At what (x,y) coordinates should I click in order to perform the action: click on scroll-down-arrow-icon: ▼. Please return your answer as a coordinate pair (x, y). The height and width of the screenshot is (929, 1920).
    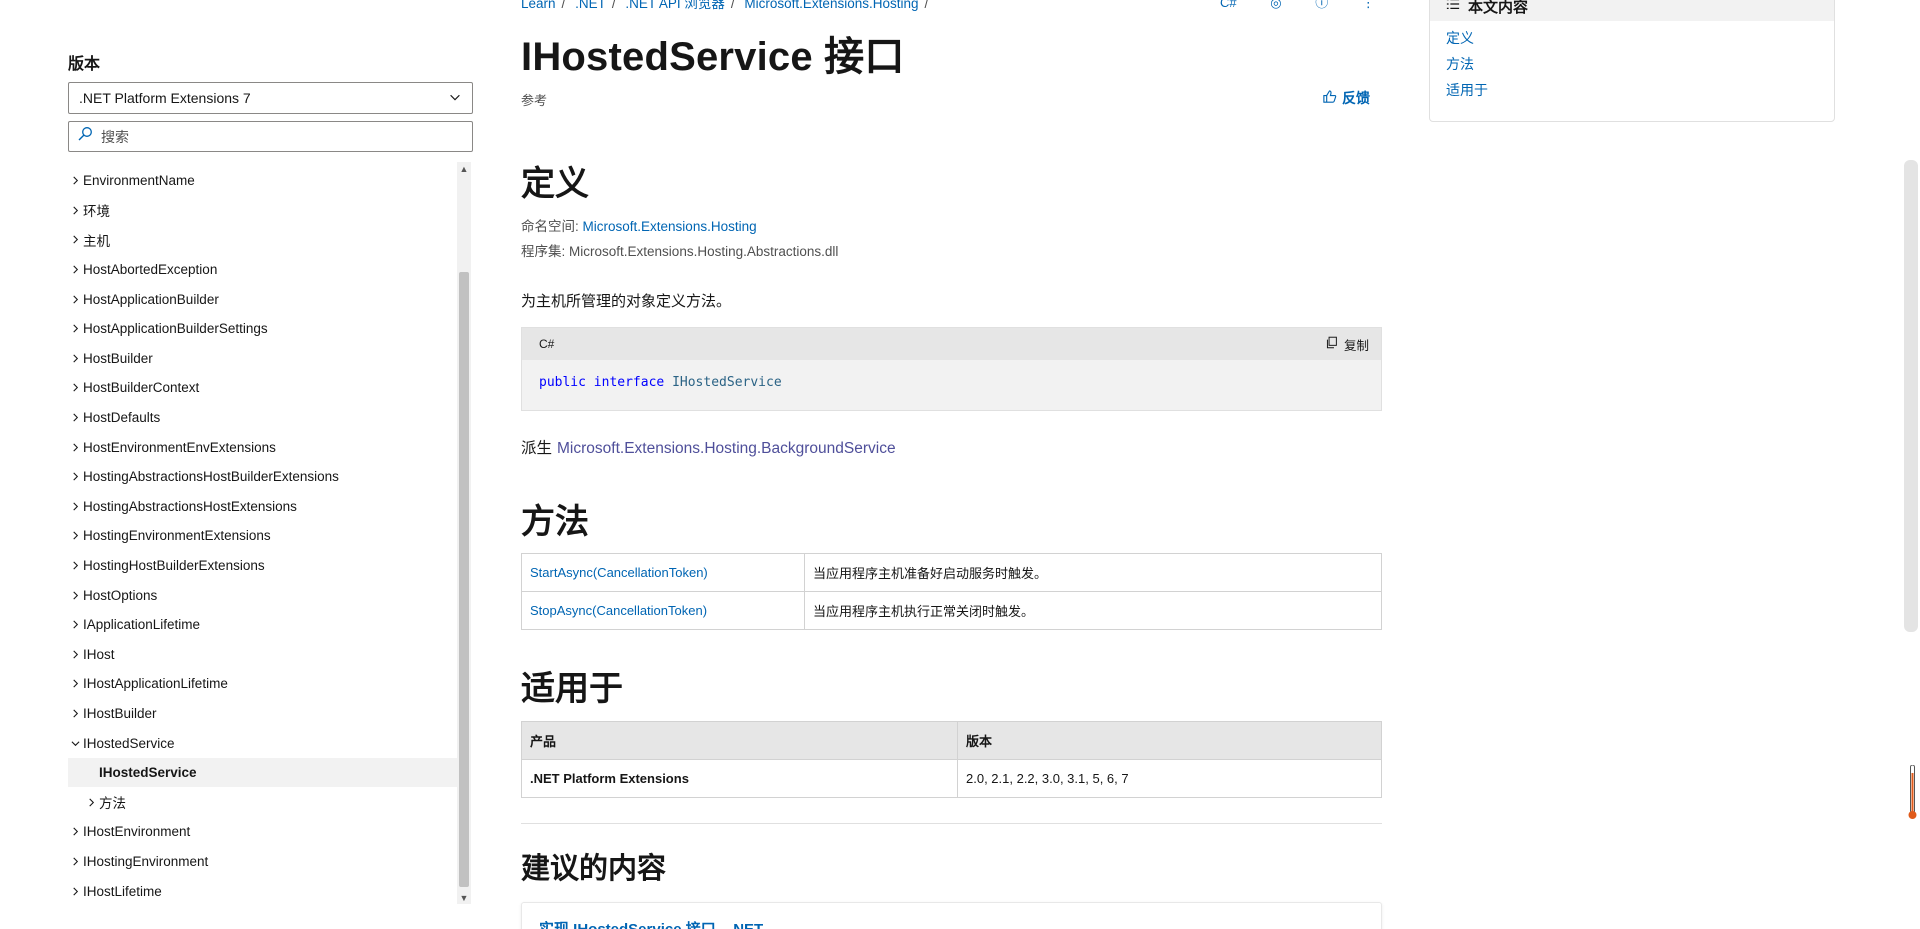
    Looking at the image, I should click on (464, 898).